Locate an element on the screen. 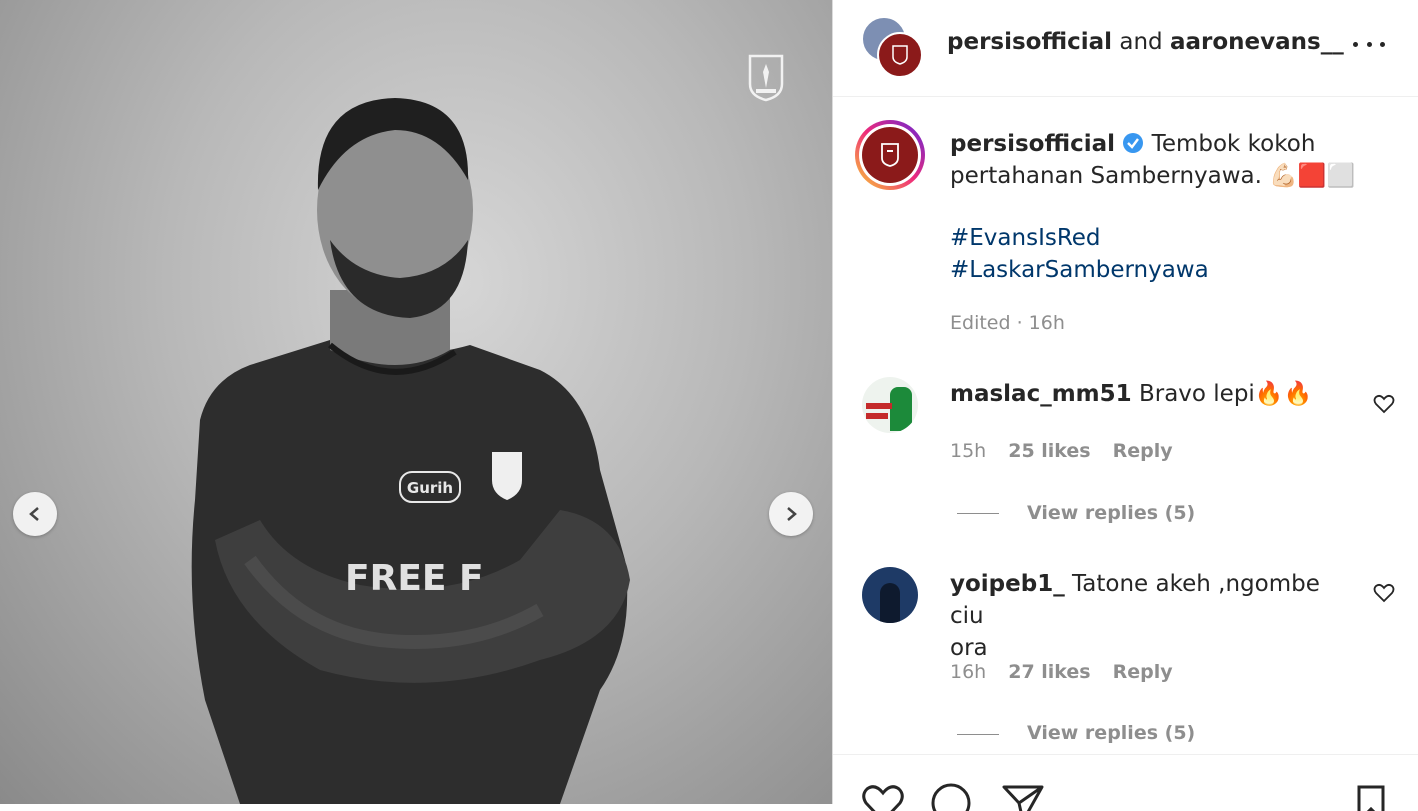 The image size is (1418, 811). comment-likes: 25 likes is located at coordinates (1049, 451).